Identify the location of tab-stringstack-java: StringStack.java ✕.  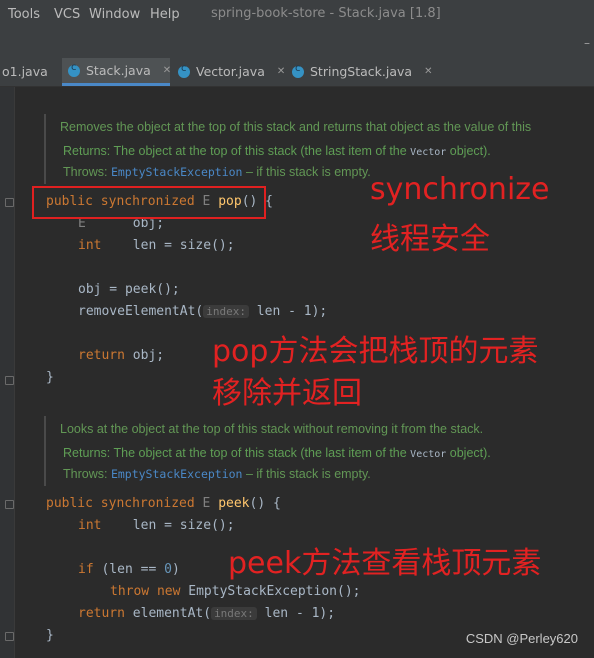
(359, 71).